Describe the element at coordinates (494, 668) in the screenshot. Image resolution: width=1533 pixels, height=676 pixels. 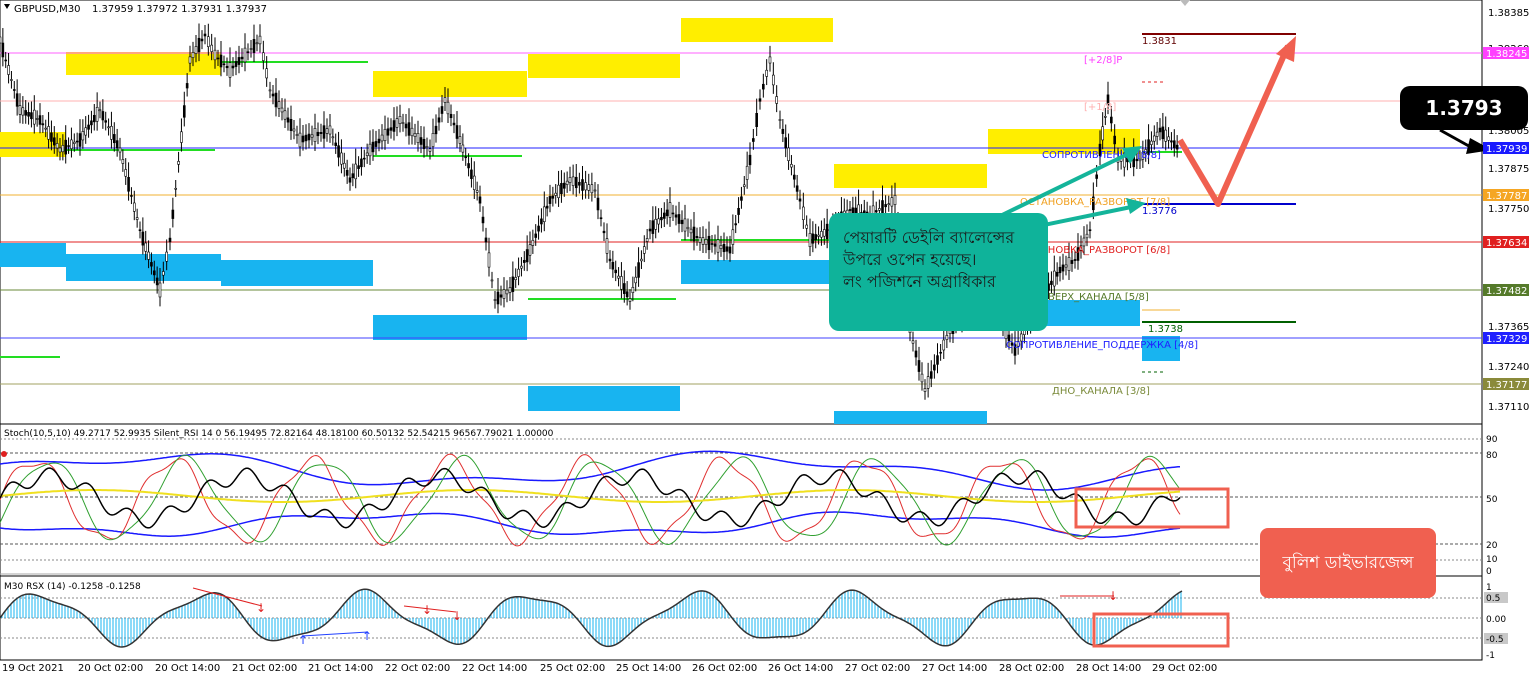
I see `time-tick: 22 Oct 14:00` at that location.